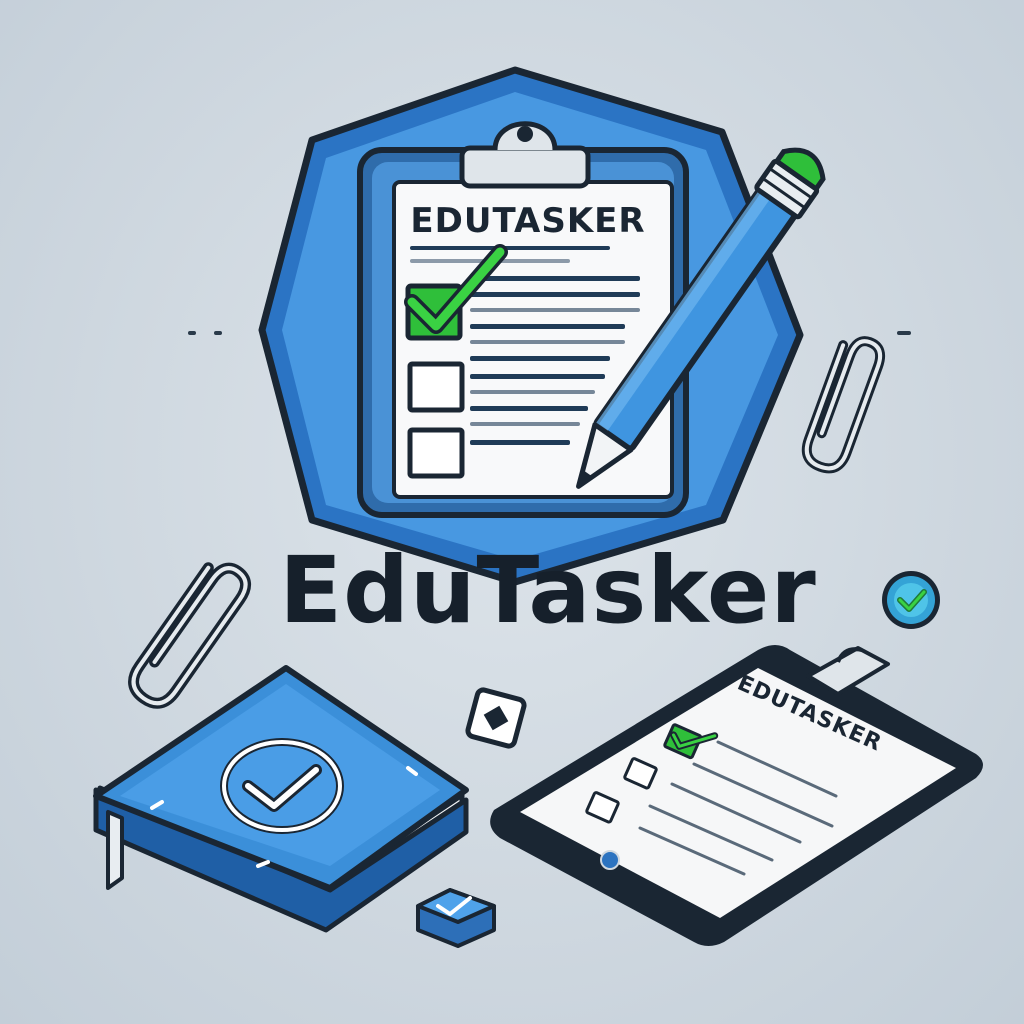 The height and width of the screenshot is (1024, 1024). I want to click on check-badge-icon, so click(911, 600).